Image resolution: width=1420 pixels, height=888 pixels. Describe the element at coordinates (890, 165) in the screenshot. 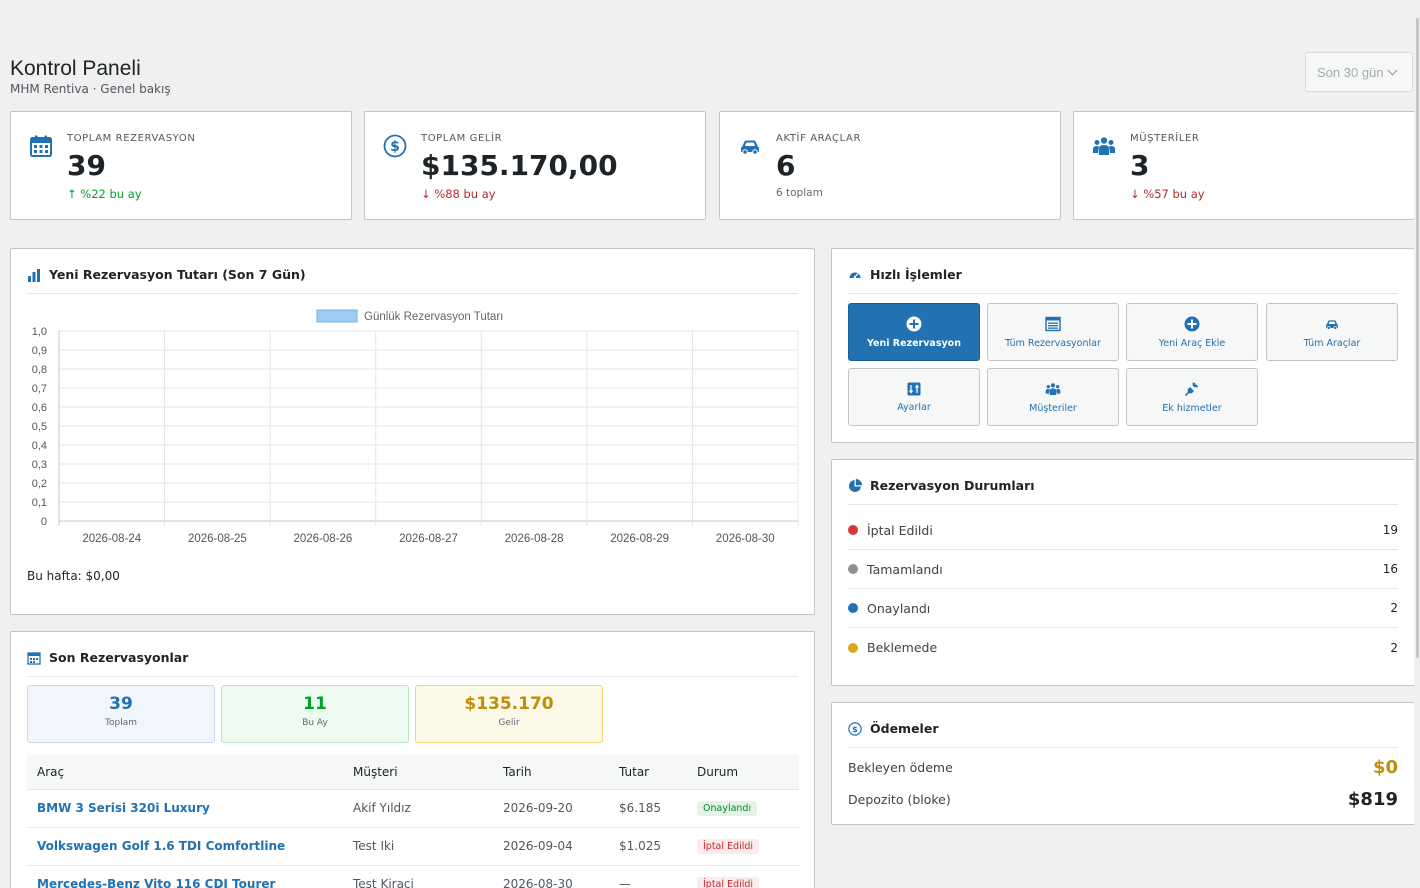

I see `stat-card-active-cars: AKTİF ARAÇLAR 6 6 toplam` at that location.